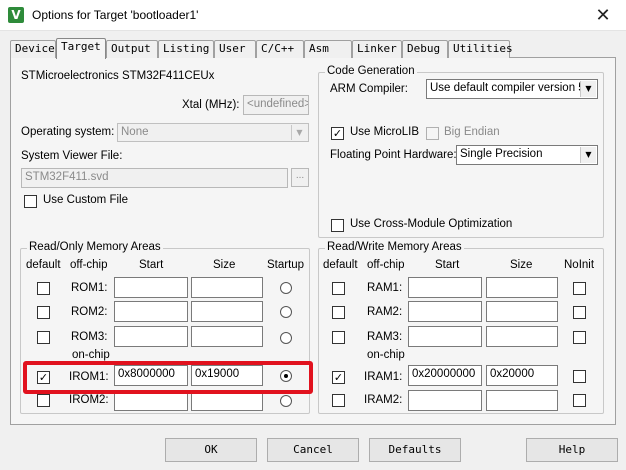 This screenshot has width=626, height=470. What do you see at coordinates (521, 265) in the screenshot?
I see `ram-header-size: Size` at bounding box center [521, 265].